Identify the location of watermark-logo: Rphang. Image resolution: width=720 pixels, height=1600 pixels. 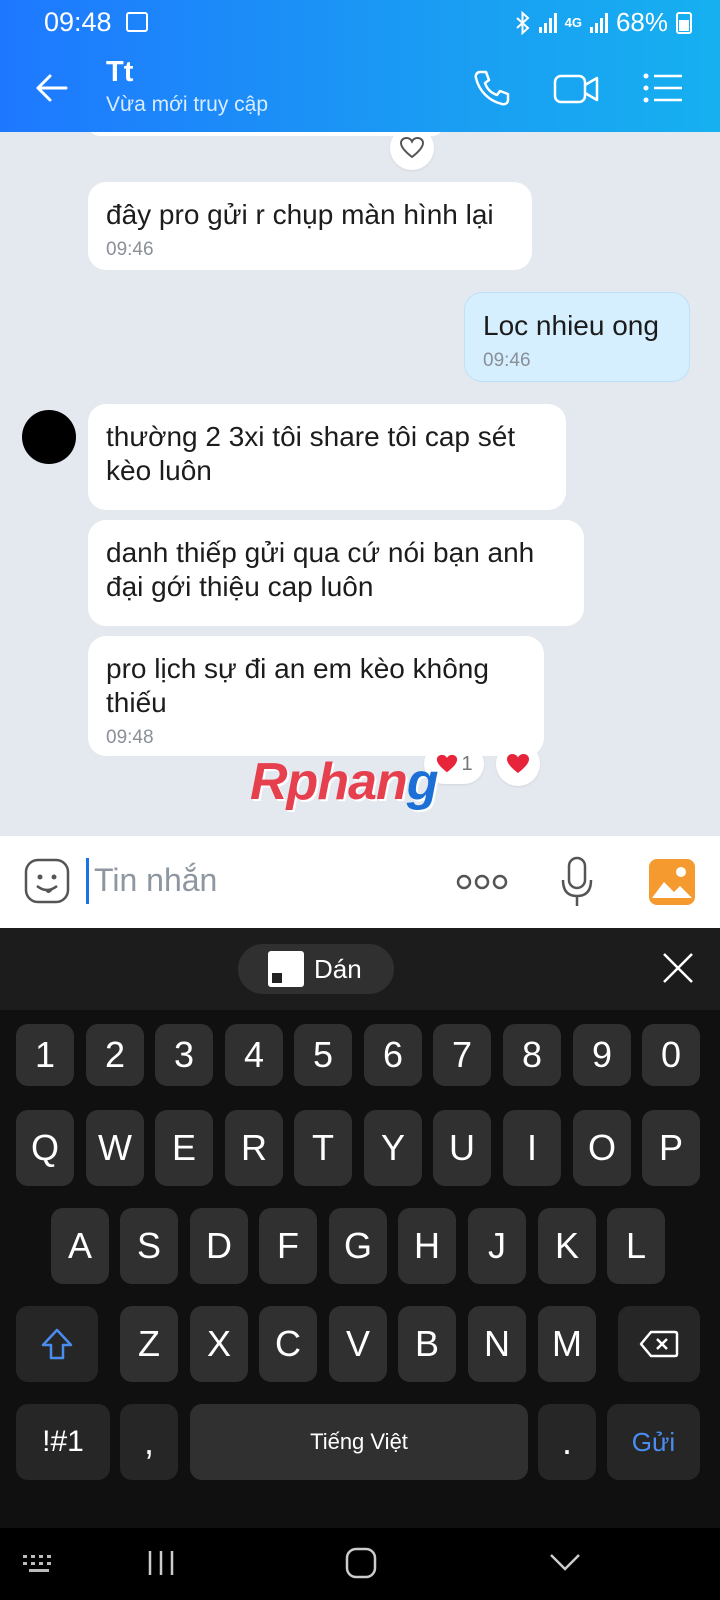
(344, 782).